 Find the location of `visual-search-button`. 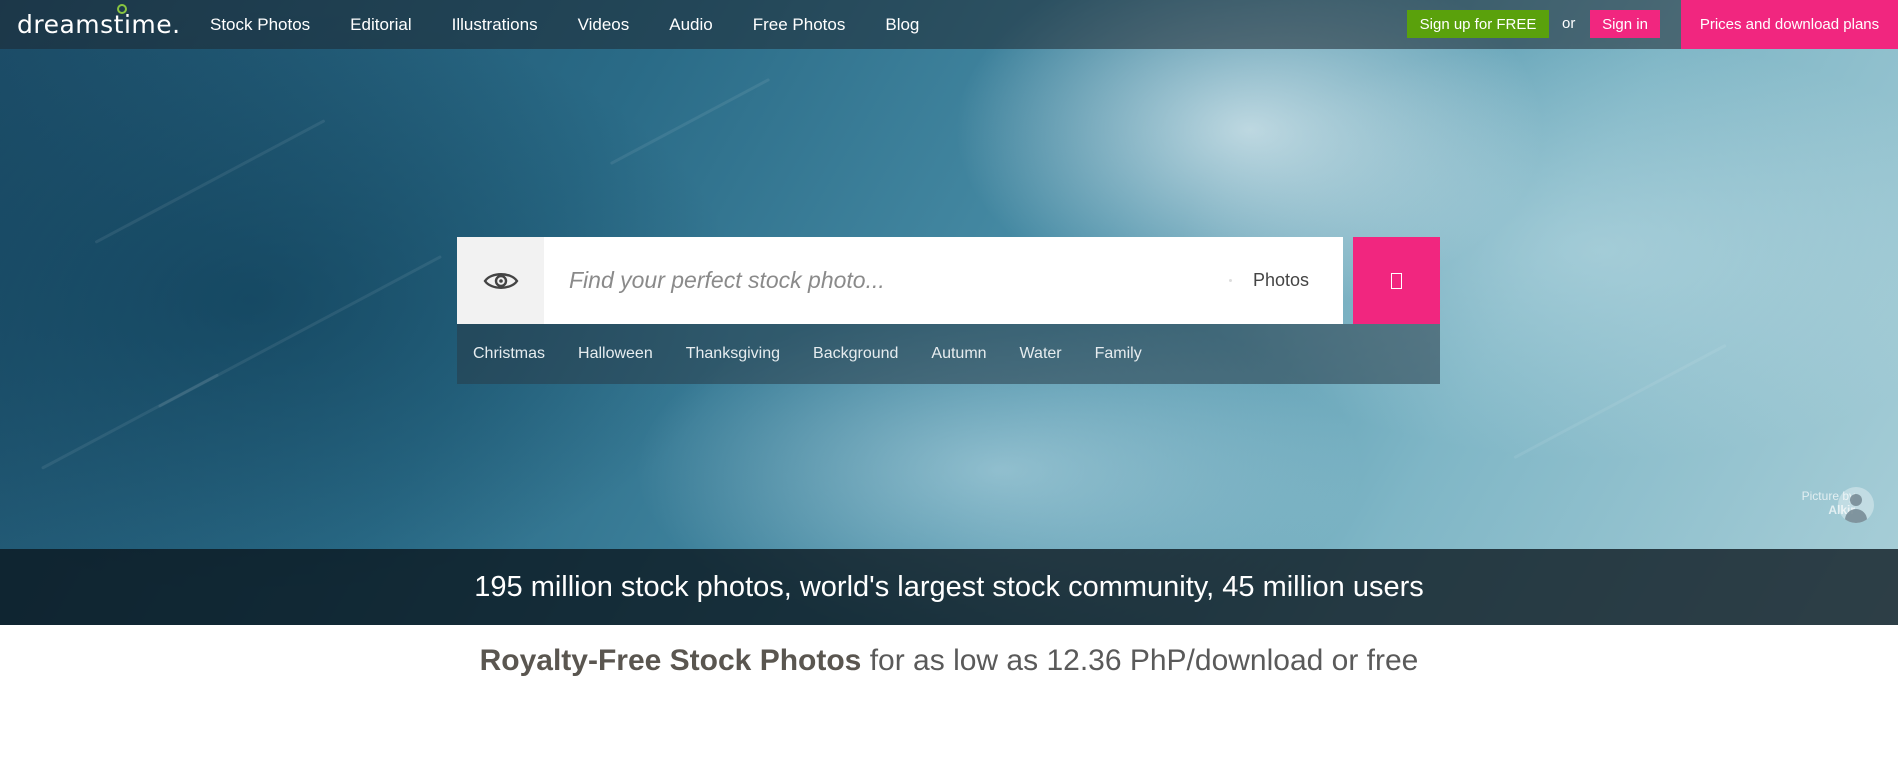

visual-search-button is located at coordinates (500, 280).